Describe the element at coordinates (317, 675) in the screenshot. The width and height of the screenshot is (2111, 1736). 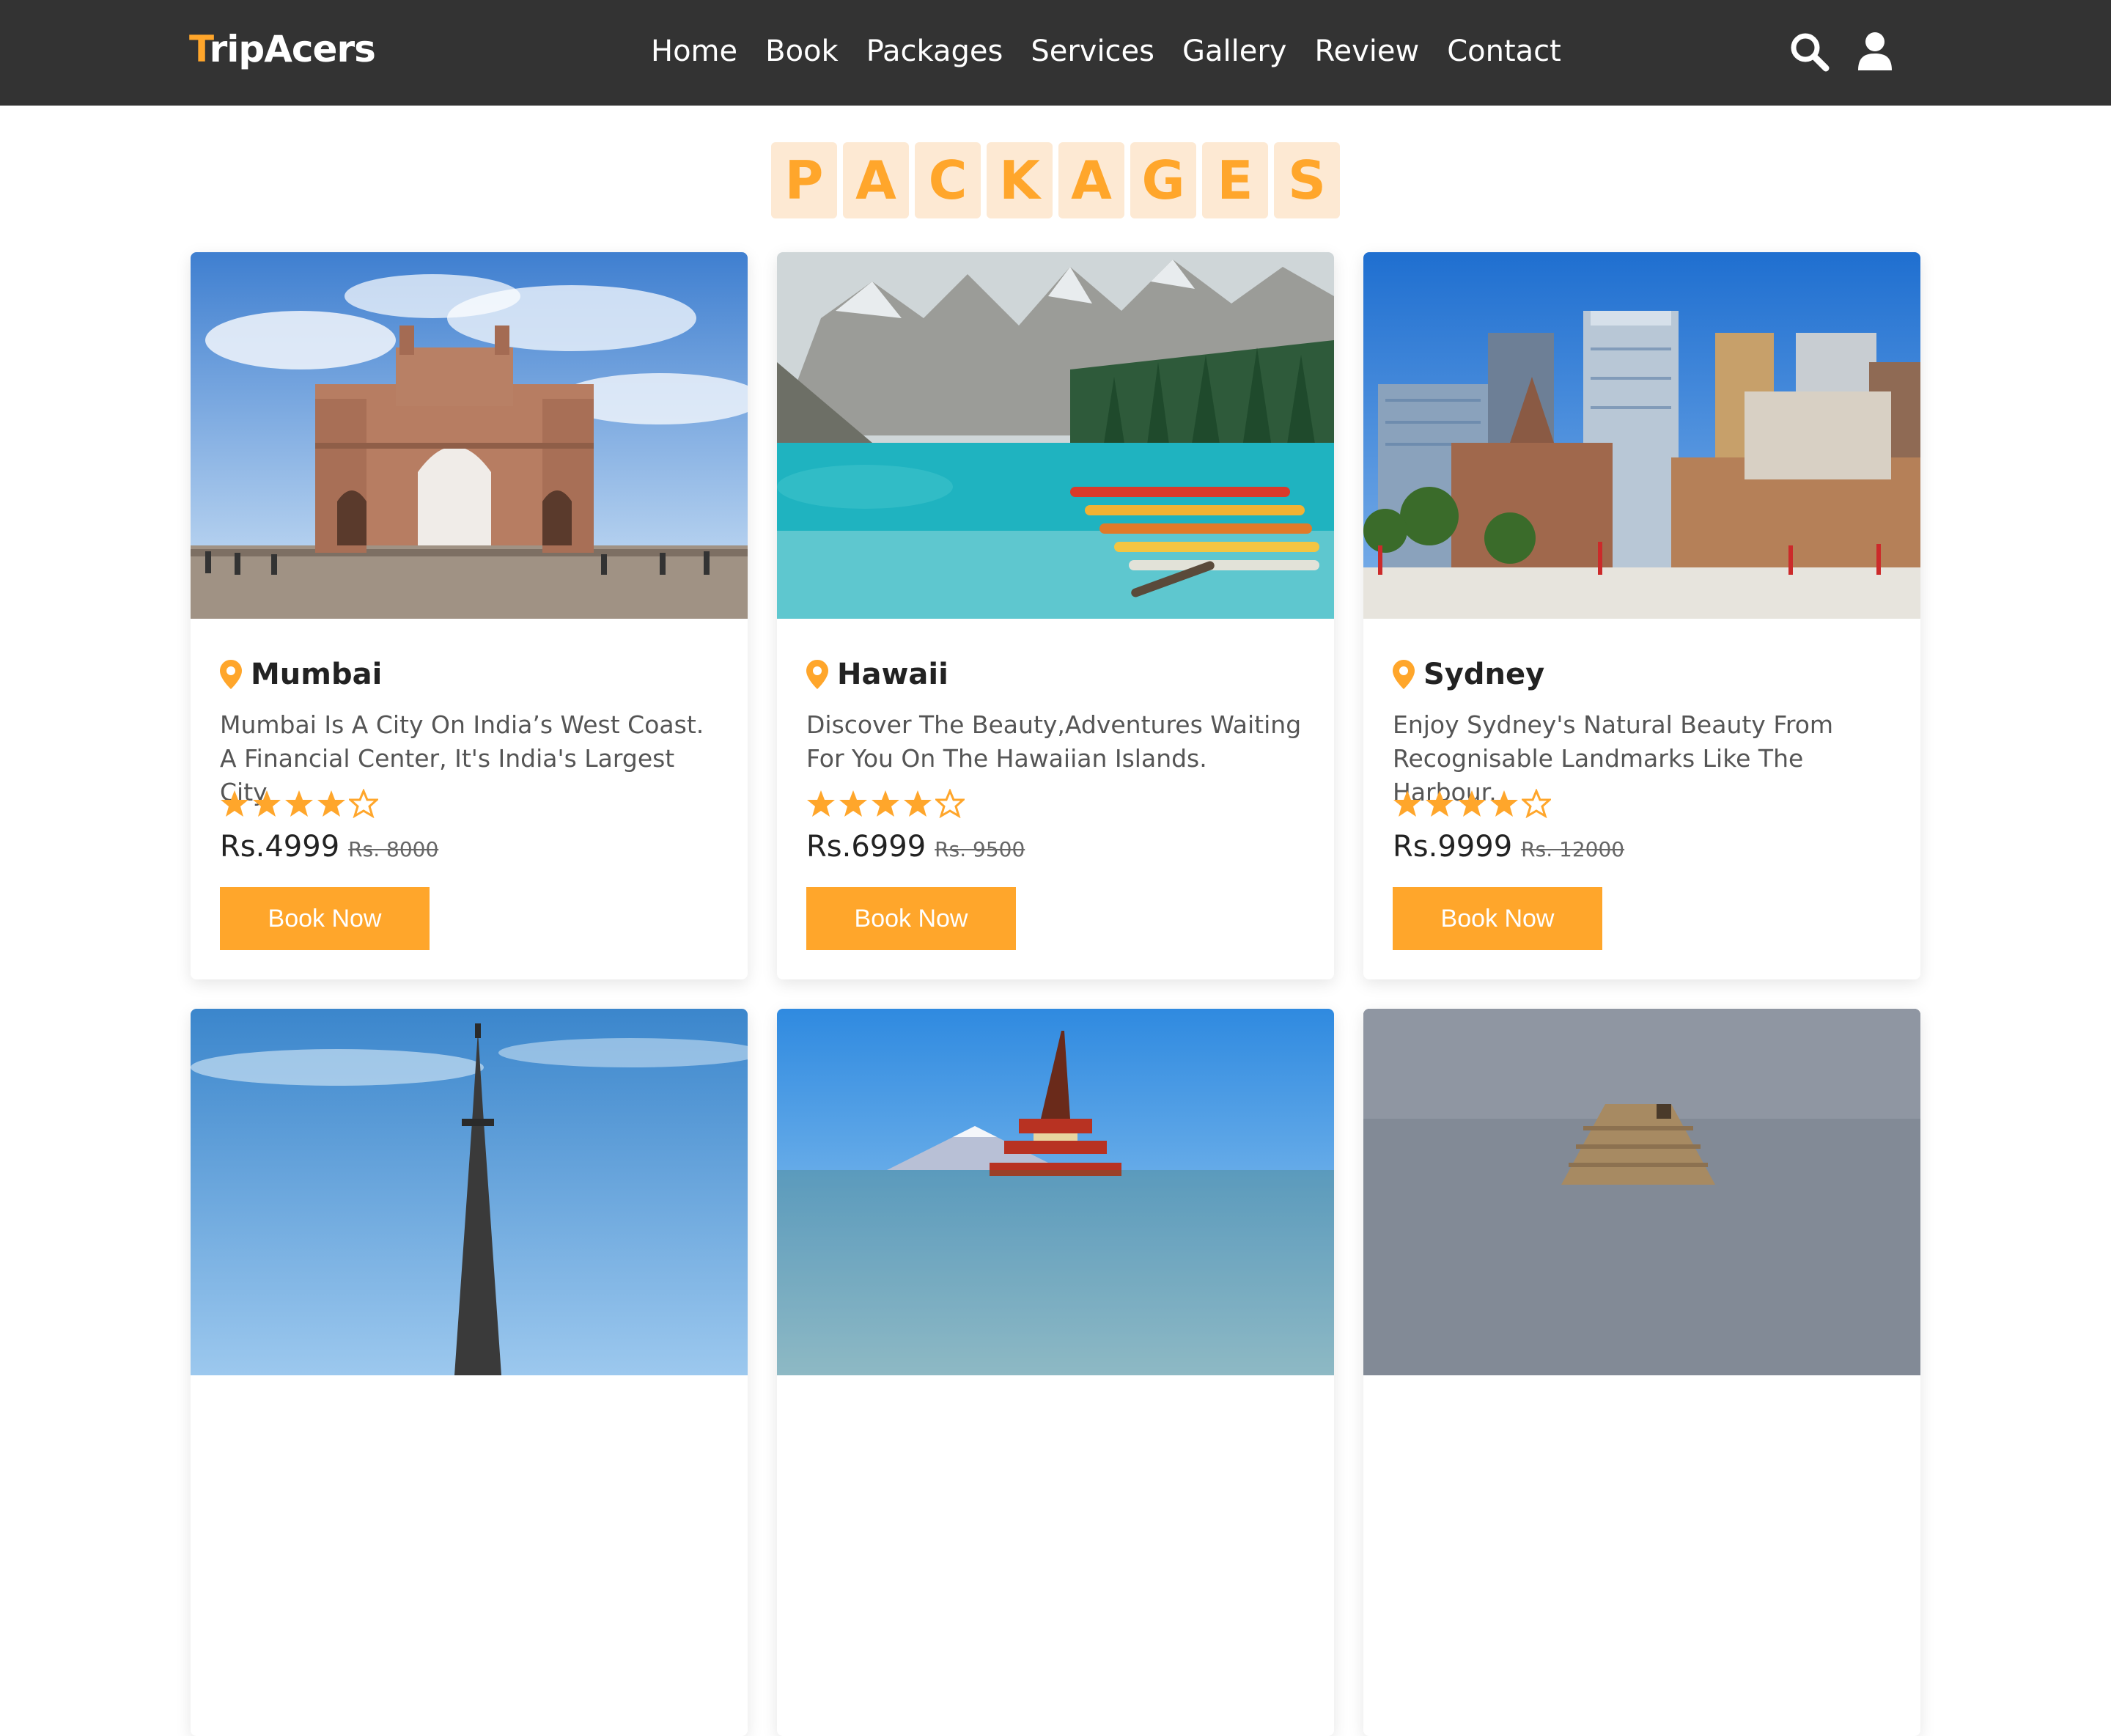
I see `destination-name: Mumbai` at that location.